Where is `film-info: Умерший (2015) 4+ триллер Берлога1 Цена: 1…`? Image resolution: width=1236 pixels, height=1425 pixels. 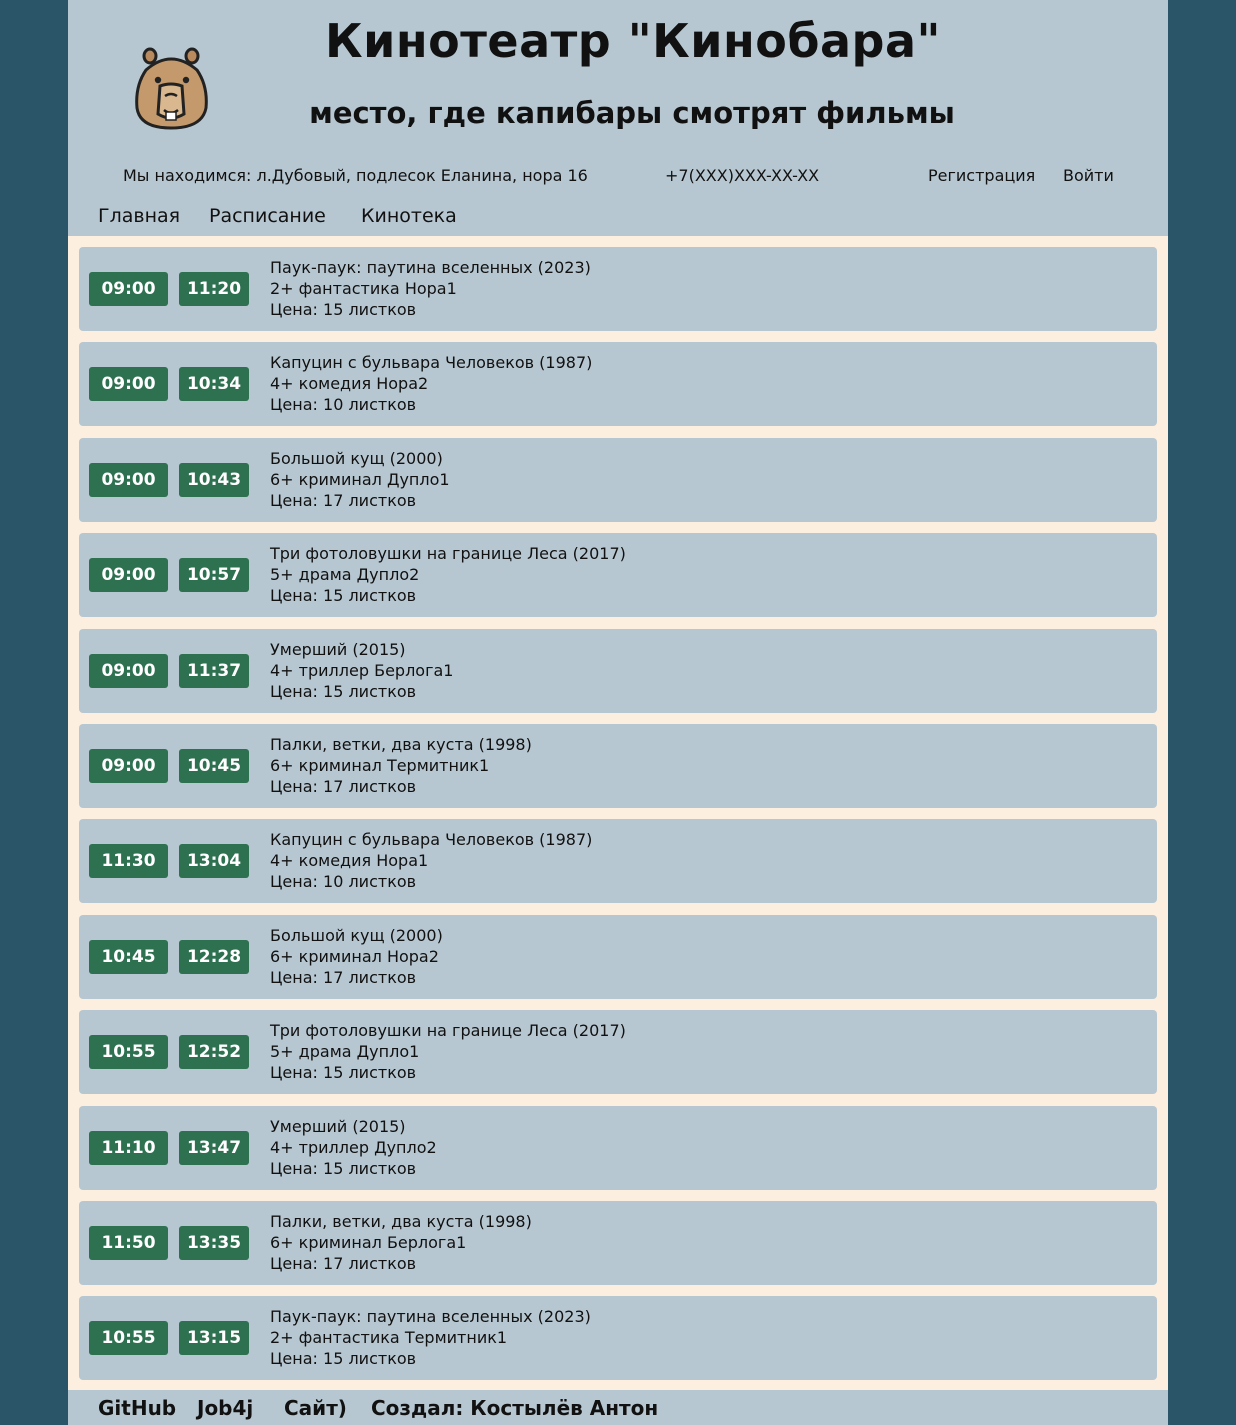
film-info: Умерший (2015) 4+ триллер Берлога1 Цена: 1… is located at coordinates (361, 670).